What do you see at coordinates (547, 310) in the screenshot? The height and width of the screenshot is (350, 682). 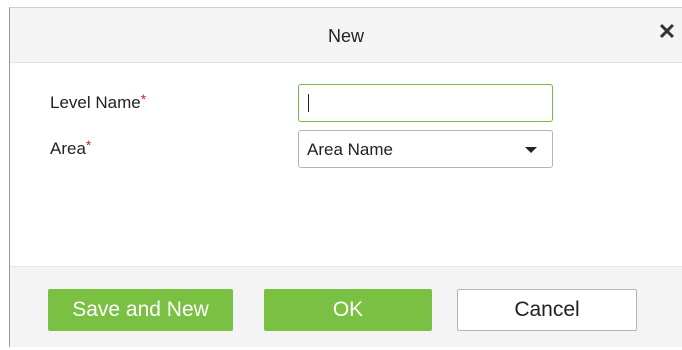 I see `cancel-button: Cancel` at bounding box center [547, 310].